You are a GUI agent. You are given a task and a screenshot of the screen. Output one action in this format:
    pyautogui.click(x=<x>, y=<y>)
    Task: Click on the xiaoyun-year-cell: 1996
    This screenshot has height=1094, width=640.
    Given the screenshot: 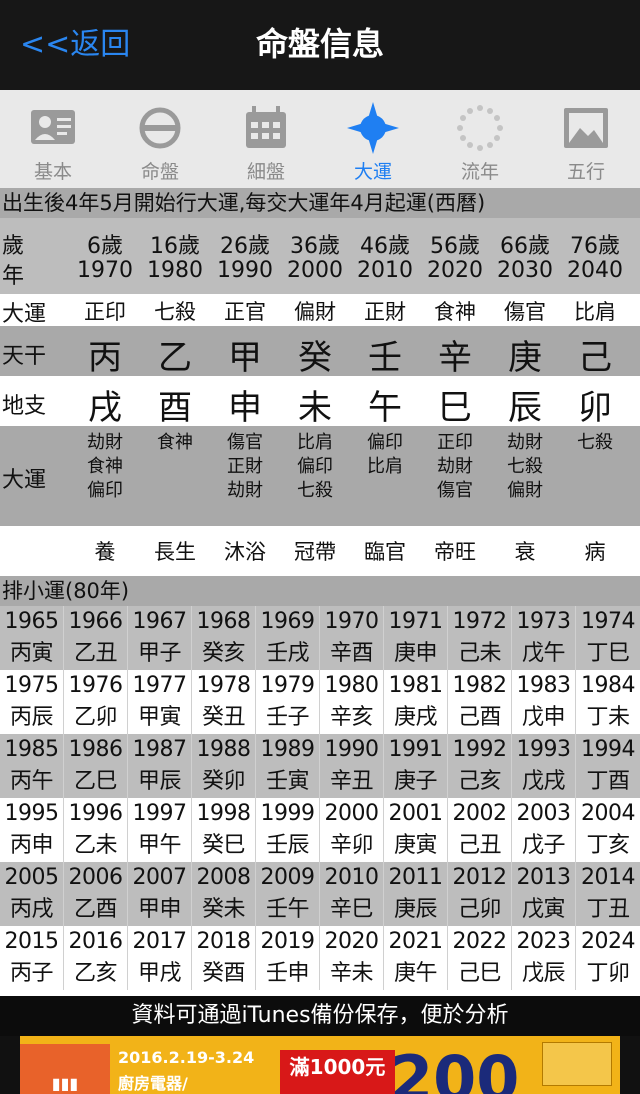 What is the action you would take?
    pyautogui.click(x=96, y=814)
    